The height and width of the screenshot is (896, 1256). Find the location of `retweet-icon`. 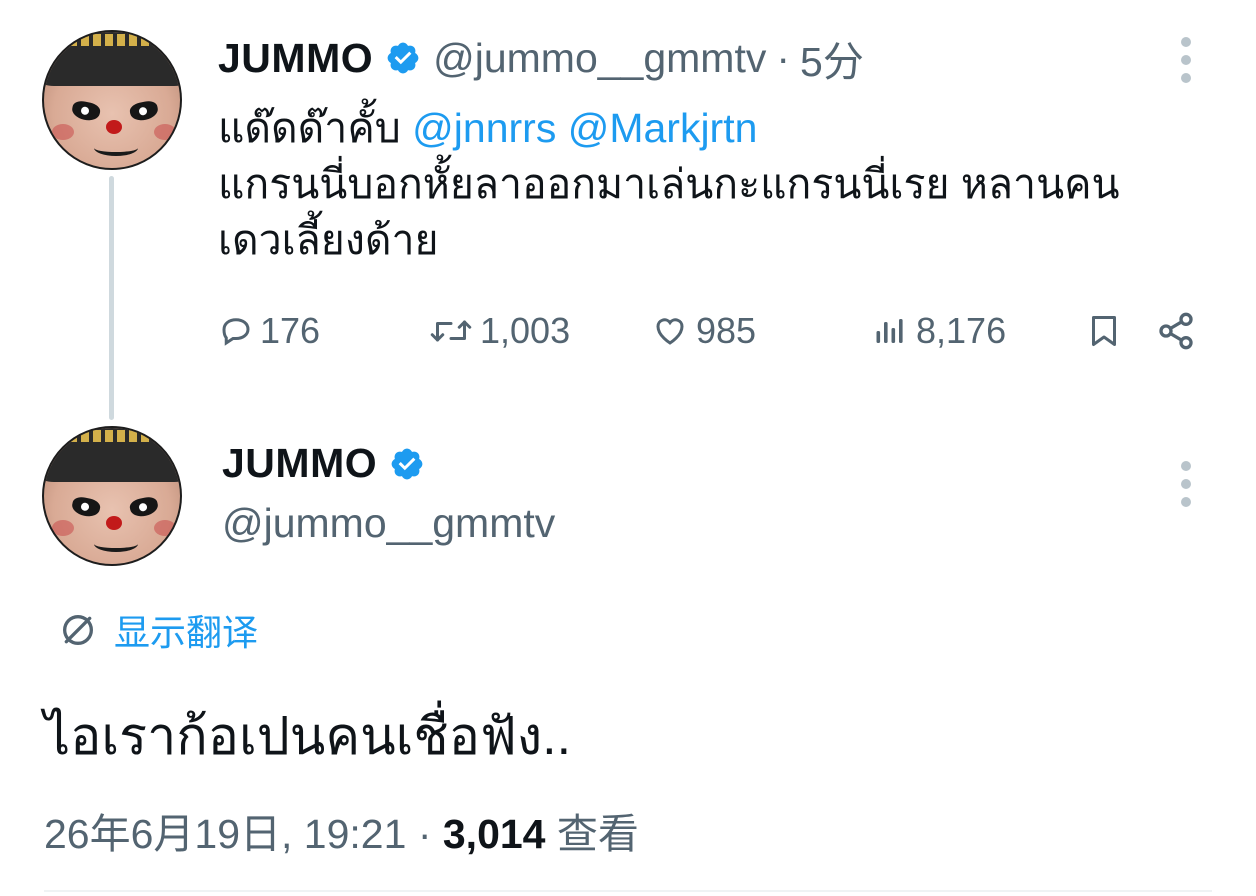

retweet-icon is located at coordinates (451, 331).